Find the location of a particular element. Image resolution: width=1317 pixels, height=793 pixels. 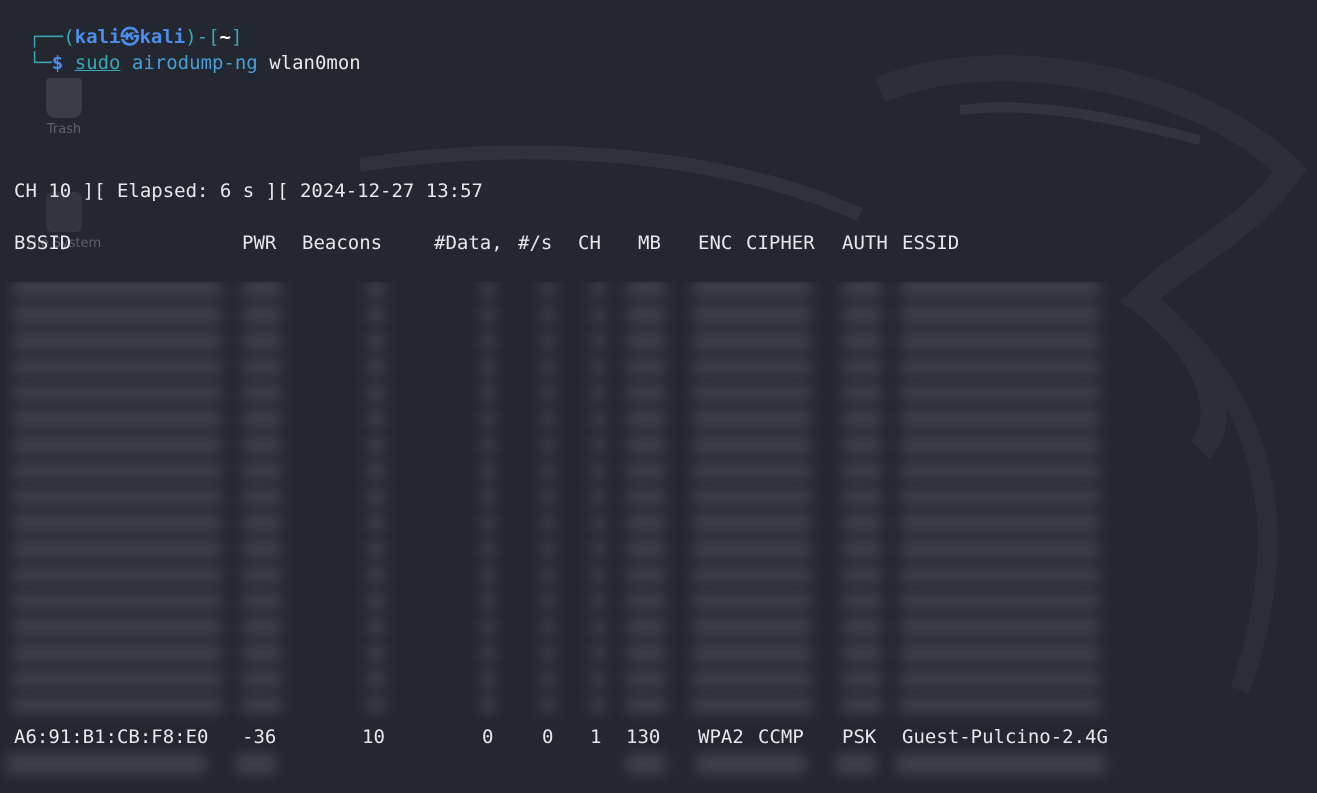

col-essid: ESSID is located at coordinates (931, 243).